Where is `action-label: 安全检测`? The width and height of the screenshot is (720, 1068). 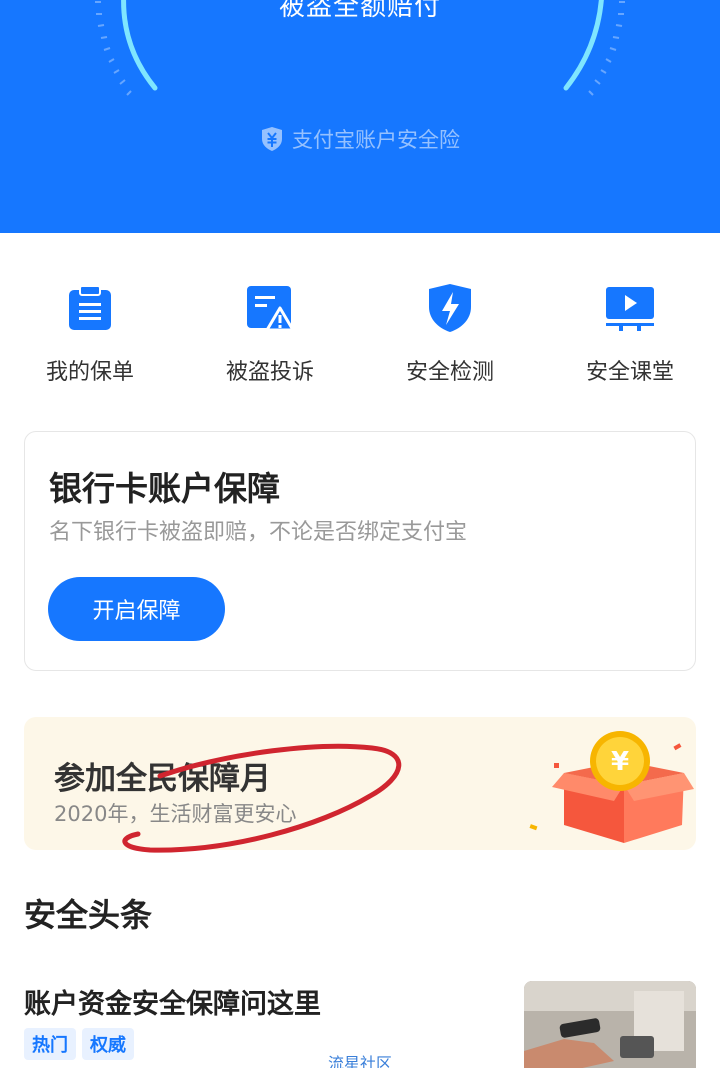
action-label: 安全检测 is located at coordinates (449, 372).